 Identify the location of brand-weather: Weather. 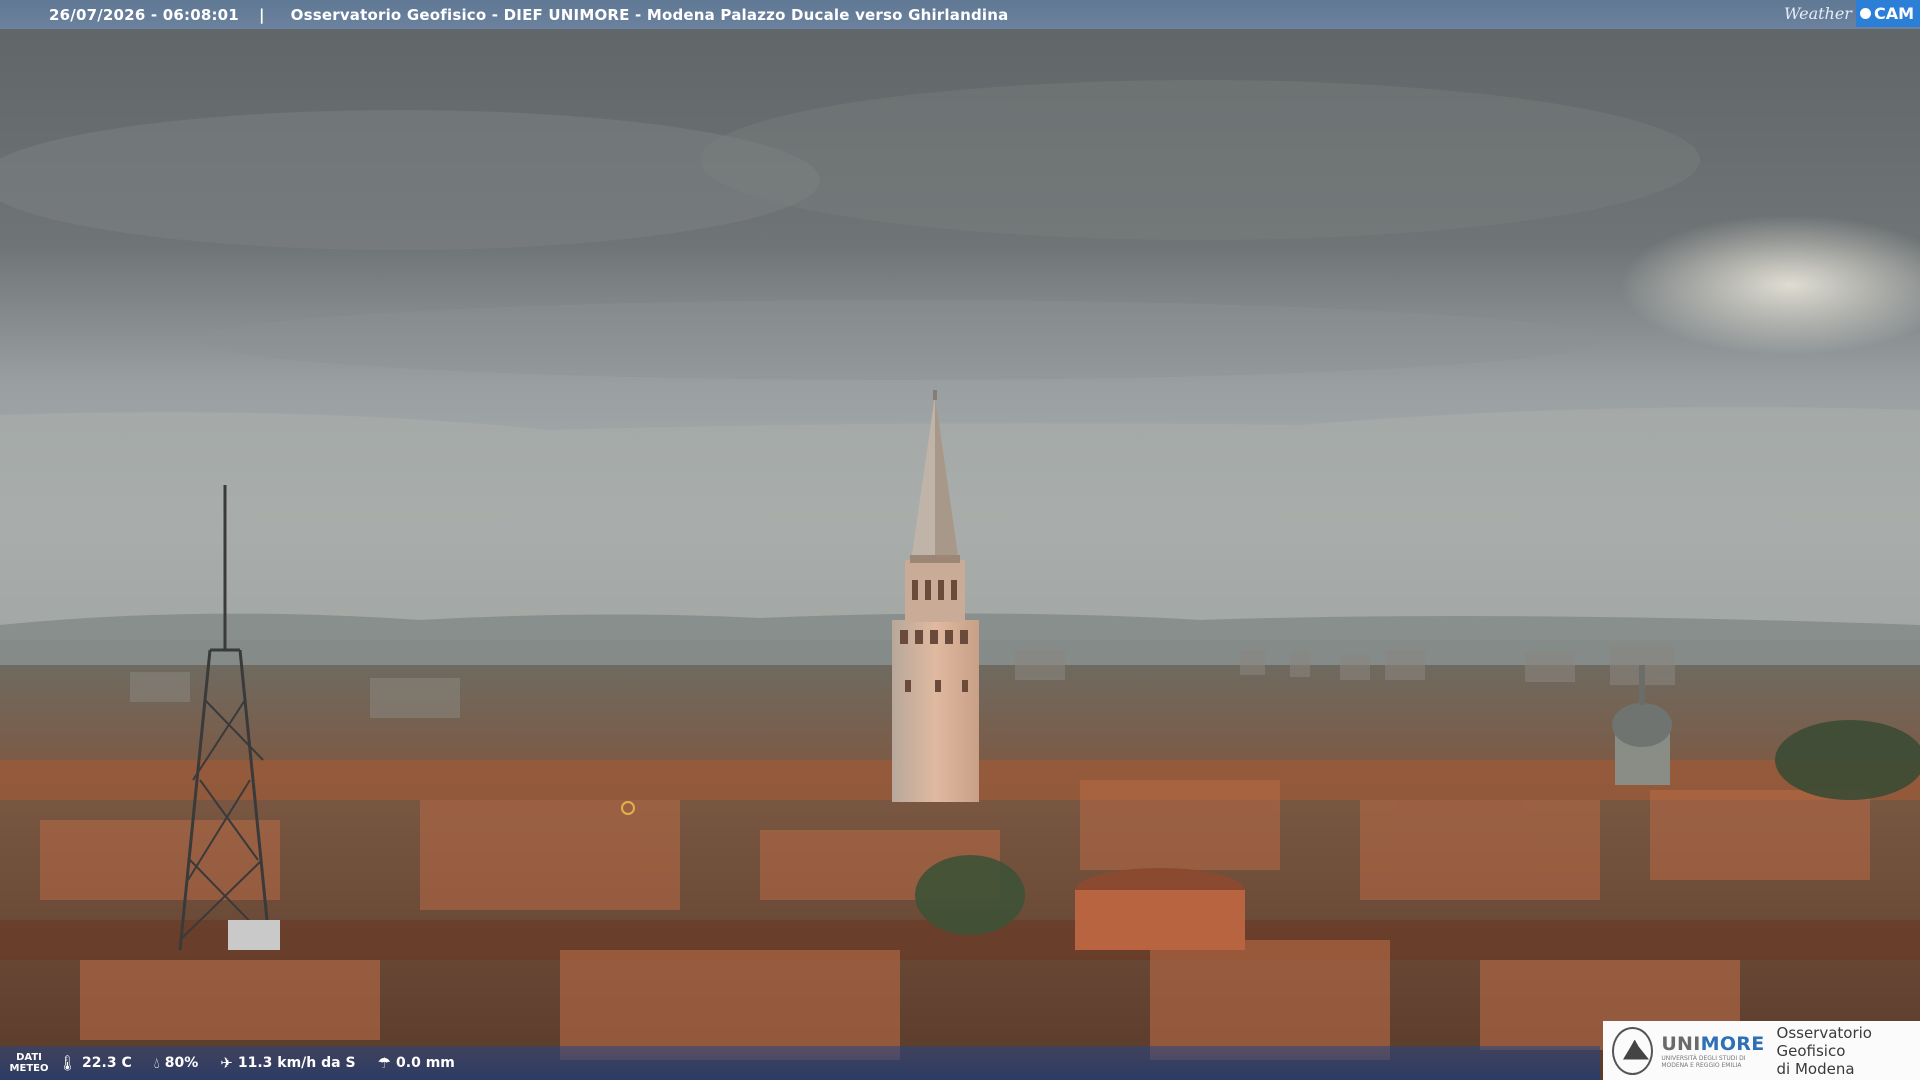
(1817, 13).